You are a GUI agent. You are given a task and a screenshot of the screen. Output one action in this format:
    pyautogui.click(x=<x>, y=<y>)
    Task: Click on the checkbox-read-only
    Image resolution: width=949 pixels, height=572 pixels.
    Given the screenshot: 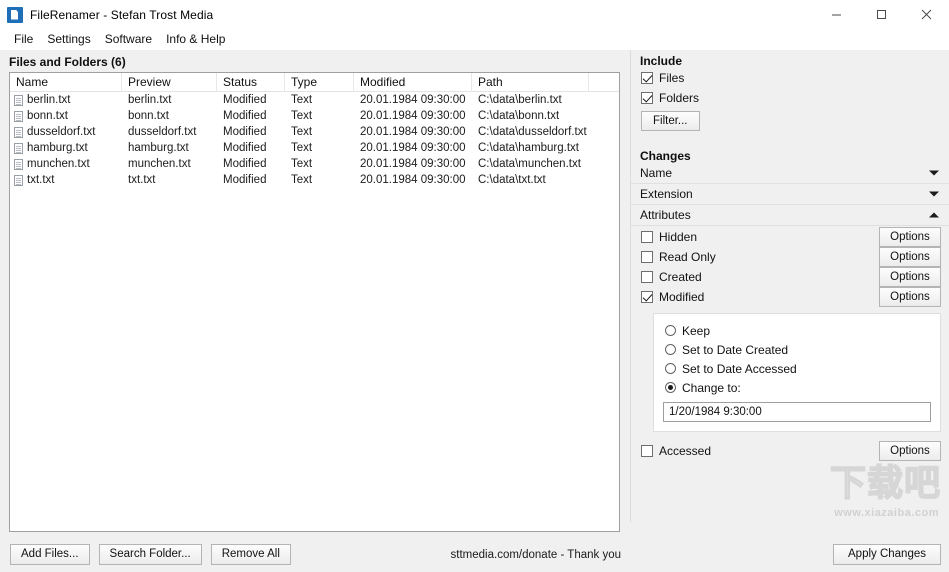 What is the action you would take?
    pyautogui.click(x=647, y=257)
    